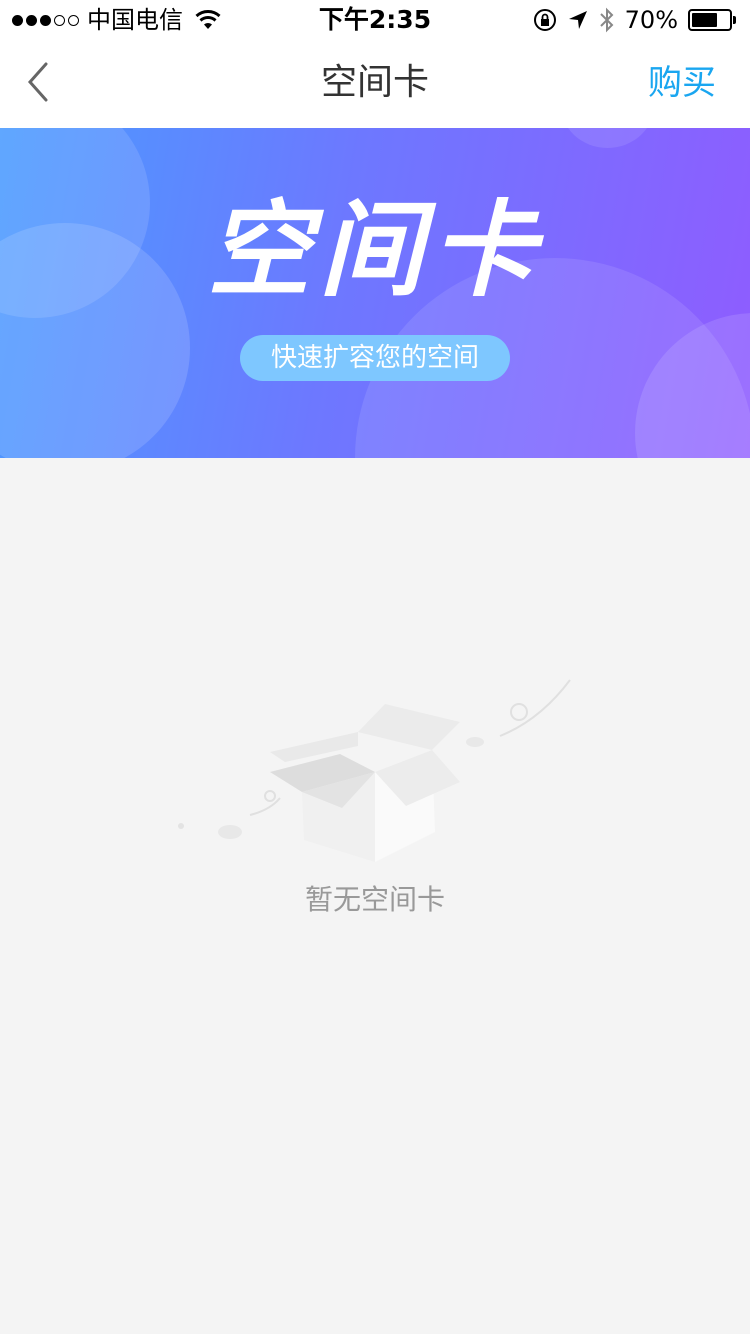  I want to click on buy-button: 购买, so click(682, 83).